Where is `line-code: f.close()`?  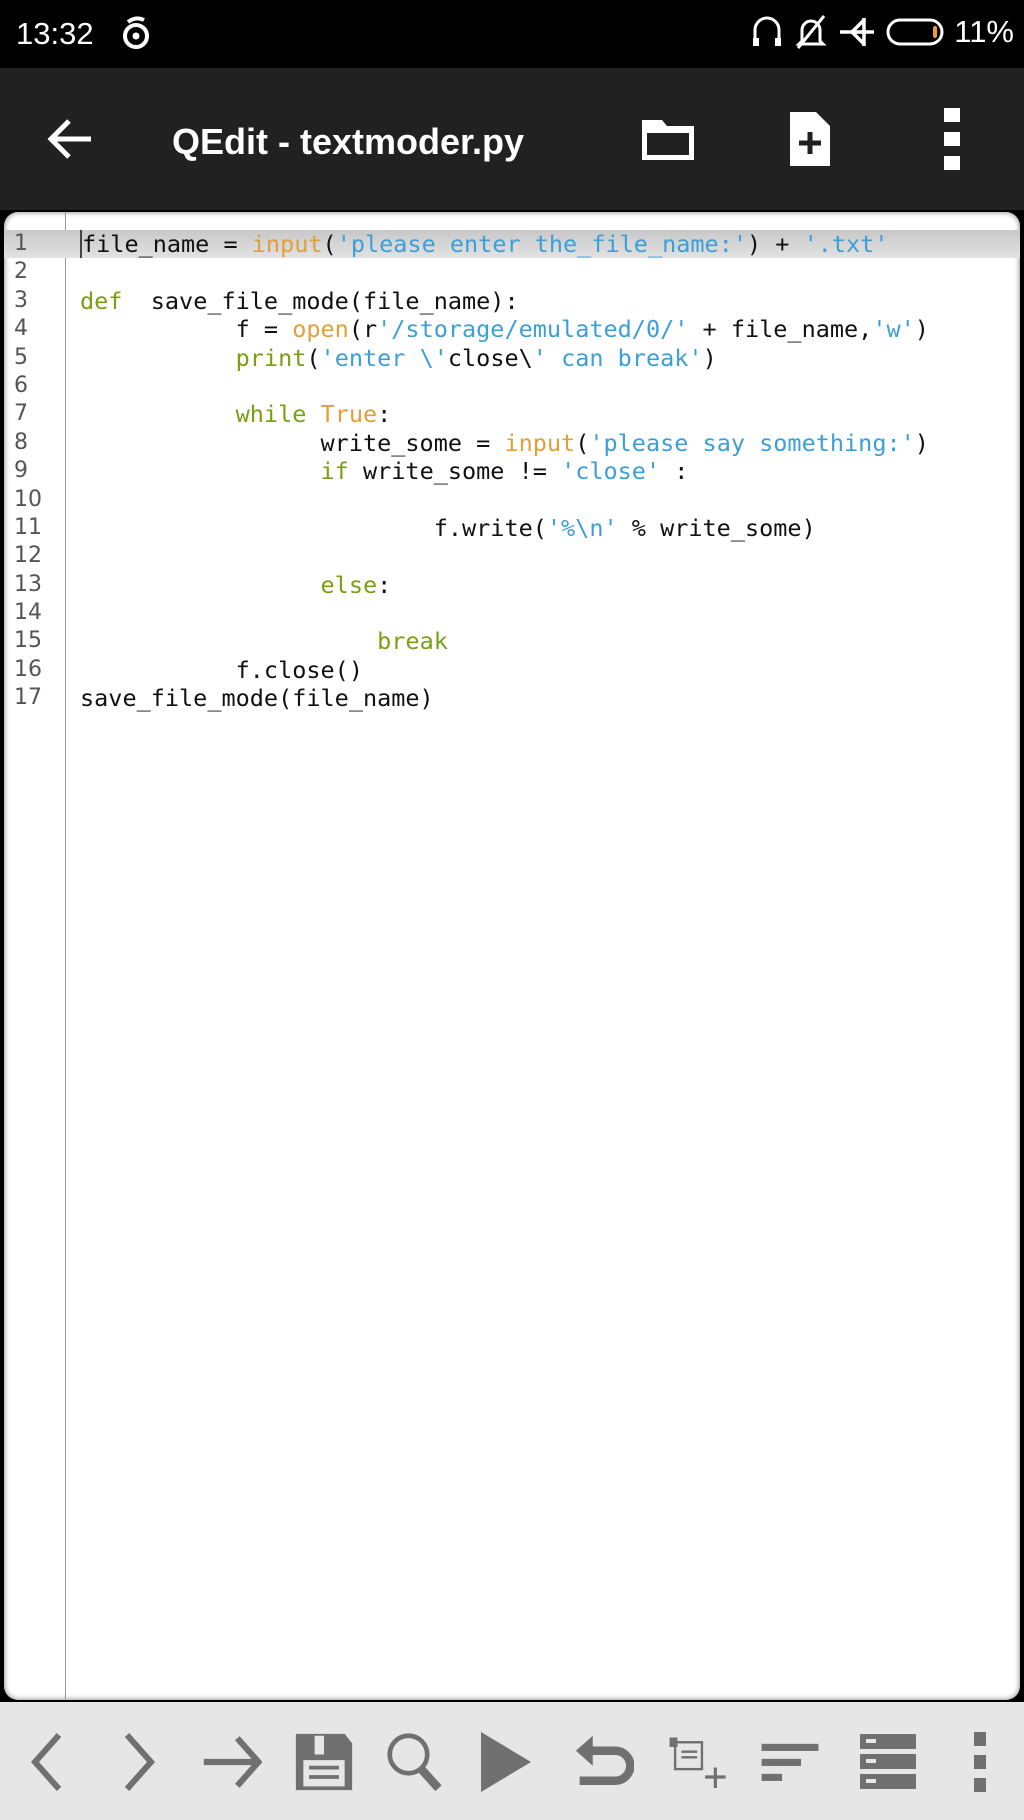 line-code: f.close() is located at coordinates (221, 670).